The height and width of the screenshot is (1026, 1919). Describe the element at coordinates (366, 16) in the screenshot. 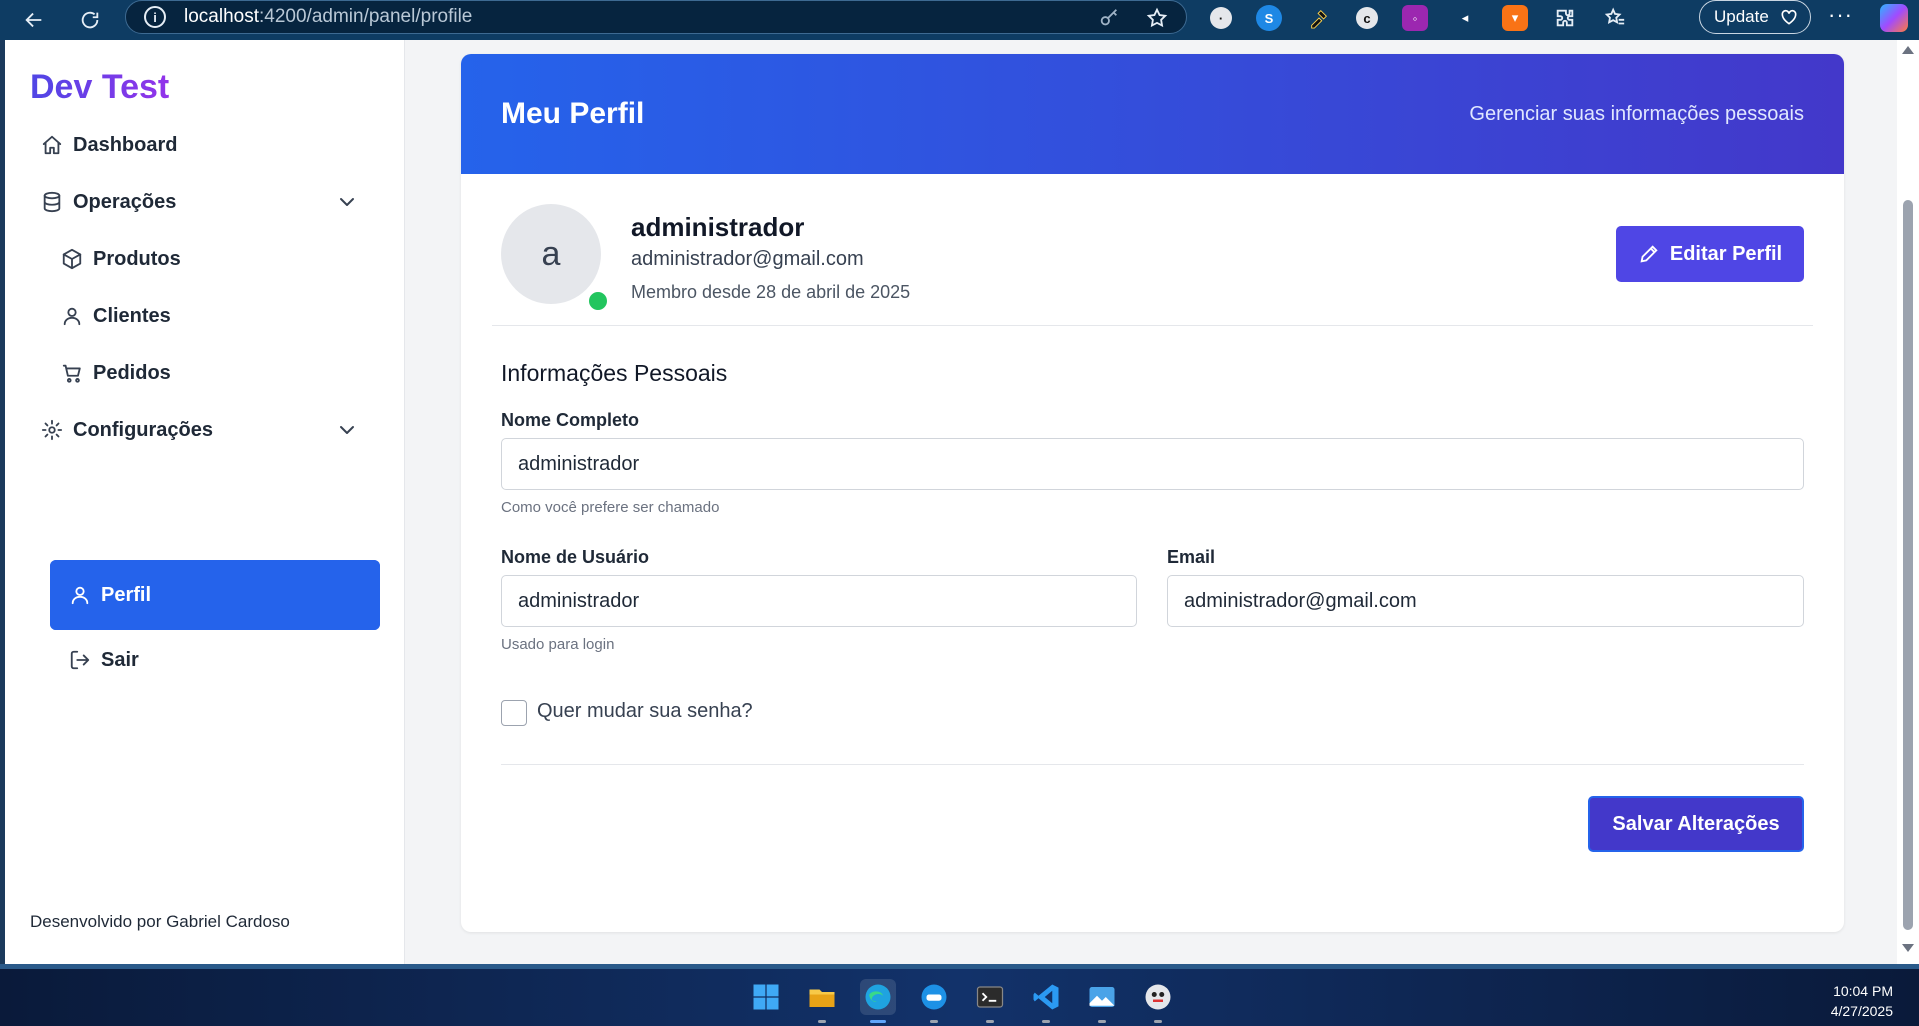

I see `url-path: :4200/admin/panel/profile` at that location.